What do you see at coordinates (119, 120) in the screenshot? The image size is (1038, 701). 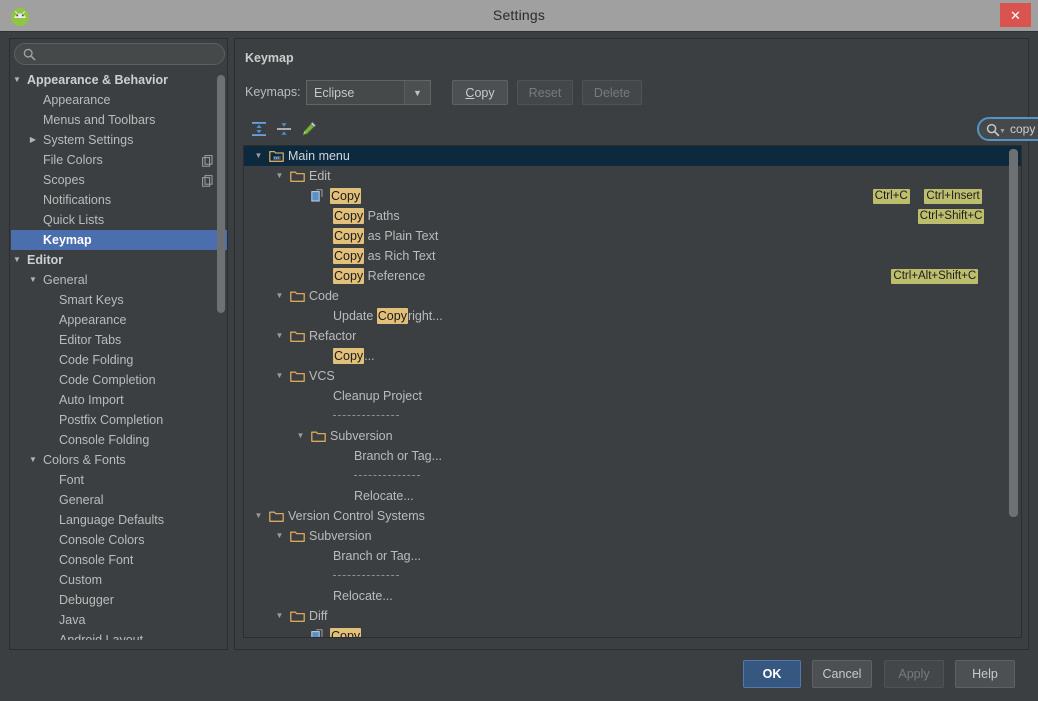 I see `sidebar-item-menus-and-toolbars: Menus and Toolbars` at bounding box center [119, 120].